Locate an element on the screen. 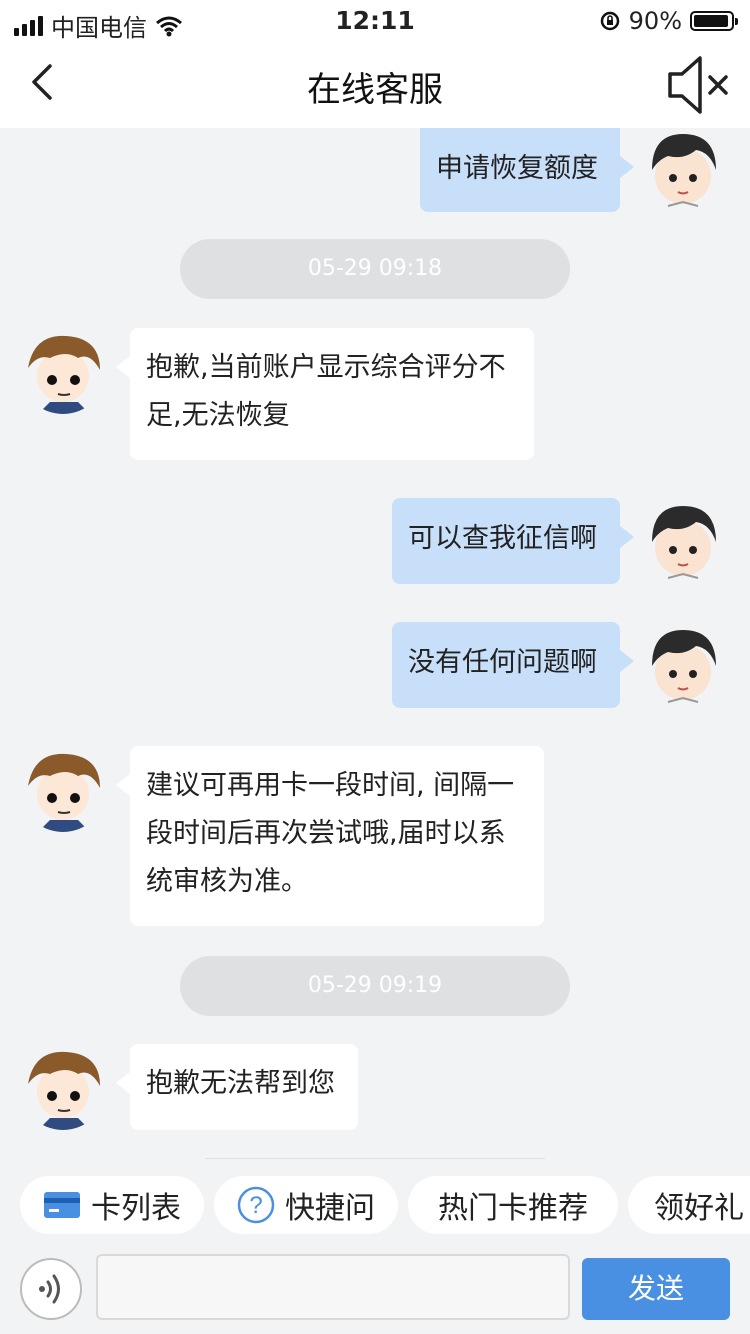 The width and height of the screenshot is (750, 1334). message-bubble-agent: 建议可再用卡一段时间, 间隔一段时间后再次尝试哦,届时以系统审核为准。 is located at coordinates (330, 836).